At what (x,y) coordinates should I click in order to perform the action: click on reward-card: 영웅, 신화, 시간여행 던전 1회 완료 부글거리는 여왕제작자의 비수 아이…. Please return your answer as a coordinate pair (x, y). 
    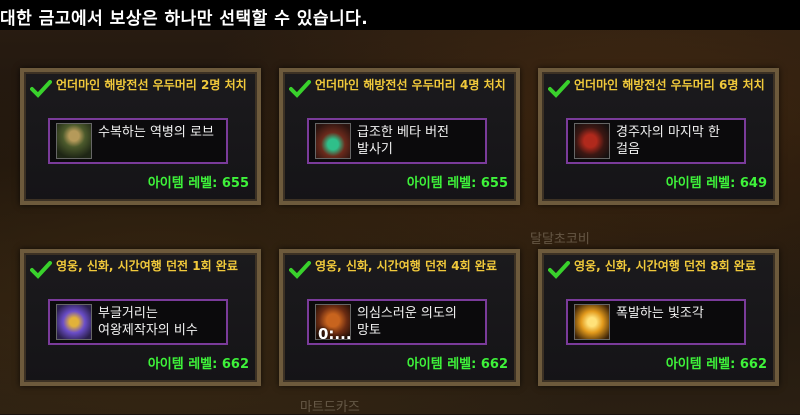
    Looking at the image, I should click on (140, 317).